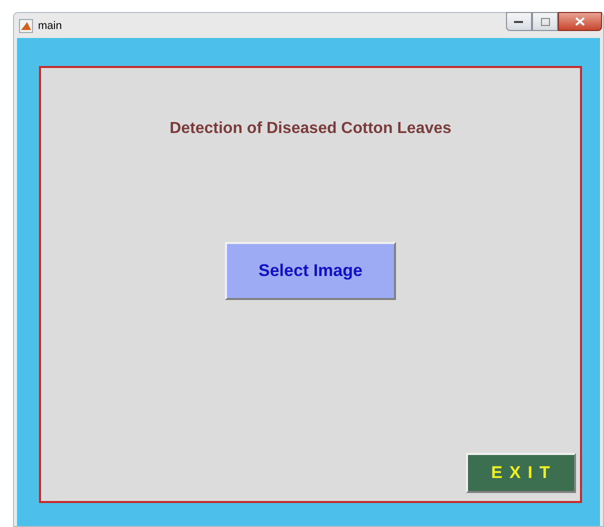 The height and width of the screenshot is (527, 604). Describe the element at coordinates (310, 271) in the screenshot. I see `select-image-button: Select Image` at that location.